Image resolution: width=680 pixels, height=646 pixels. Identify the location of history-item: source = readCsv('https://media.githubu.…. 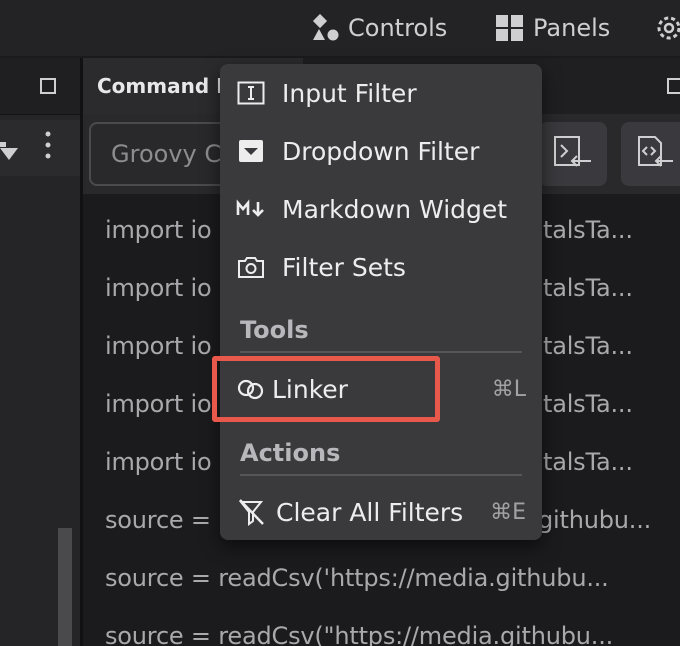
(357, 578).